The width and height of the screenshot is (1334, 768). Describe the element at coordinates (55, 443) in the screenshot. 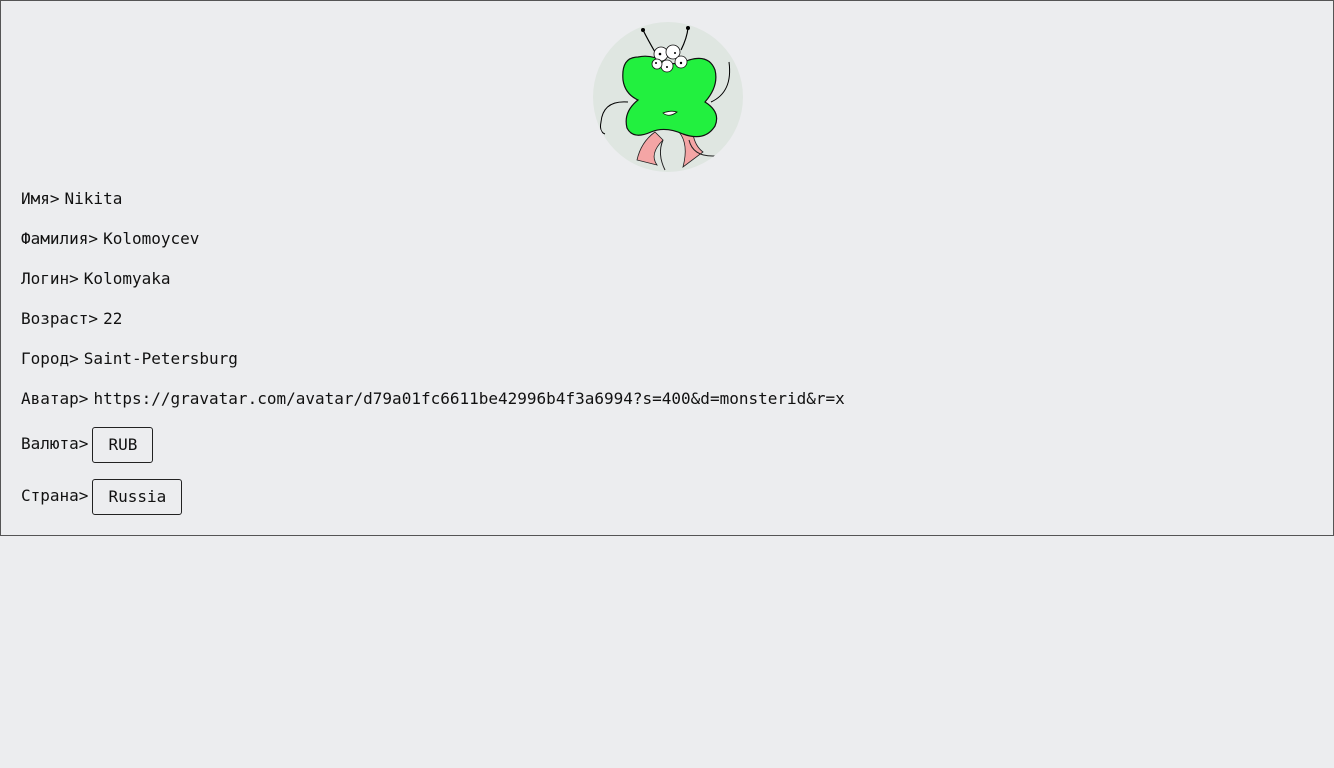

I see `currency-label: Валюта>` at that location.